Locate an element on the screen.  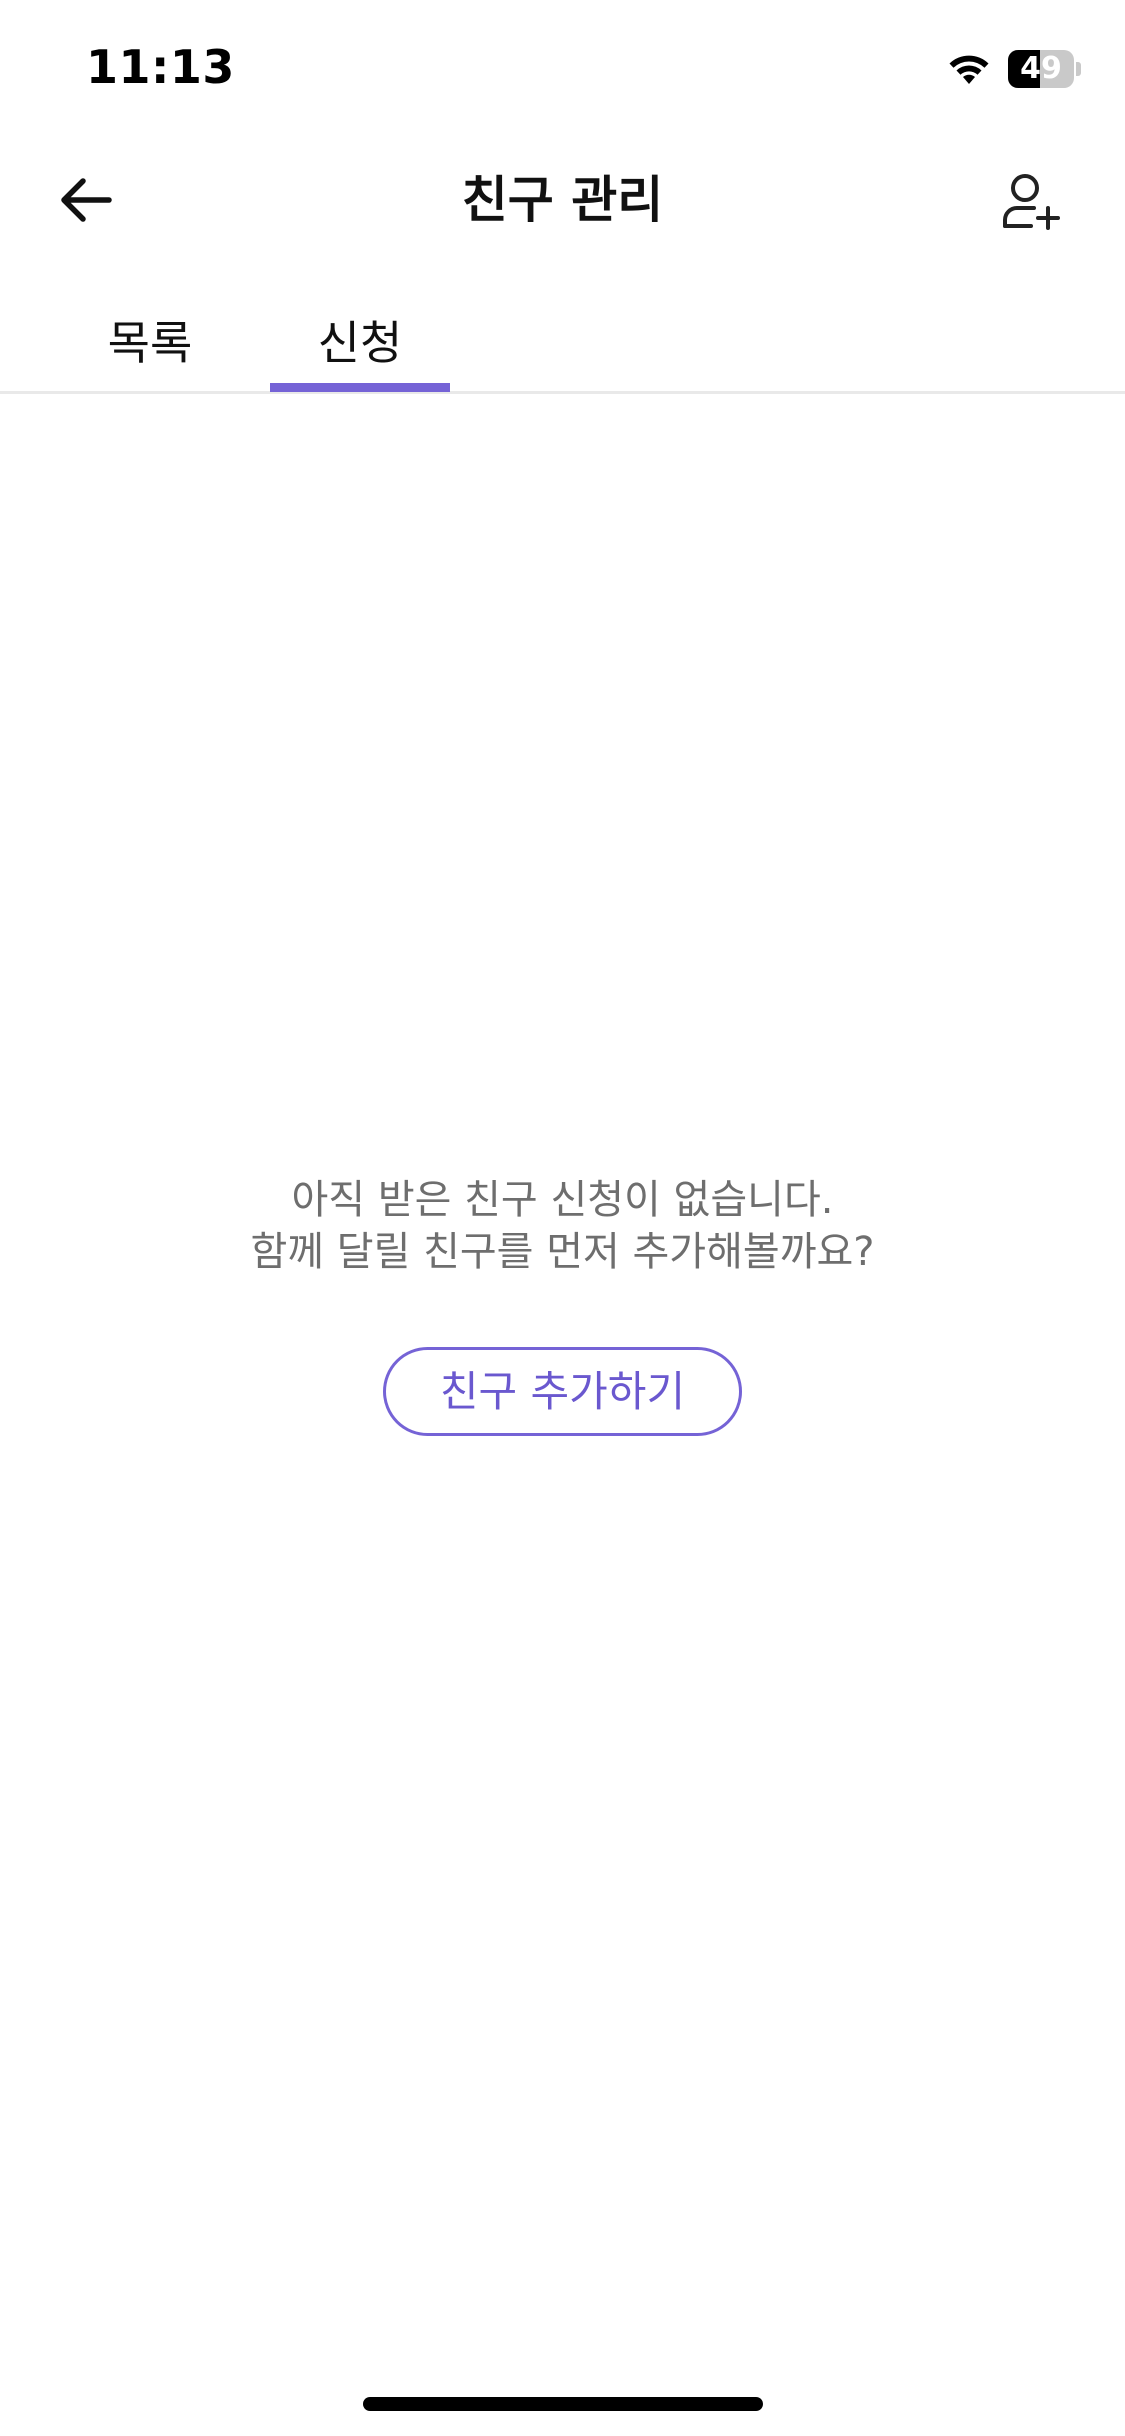
tab-bar: 목록 신청 is located at coordinates (562, 342).